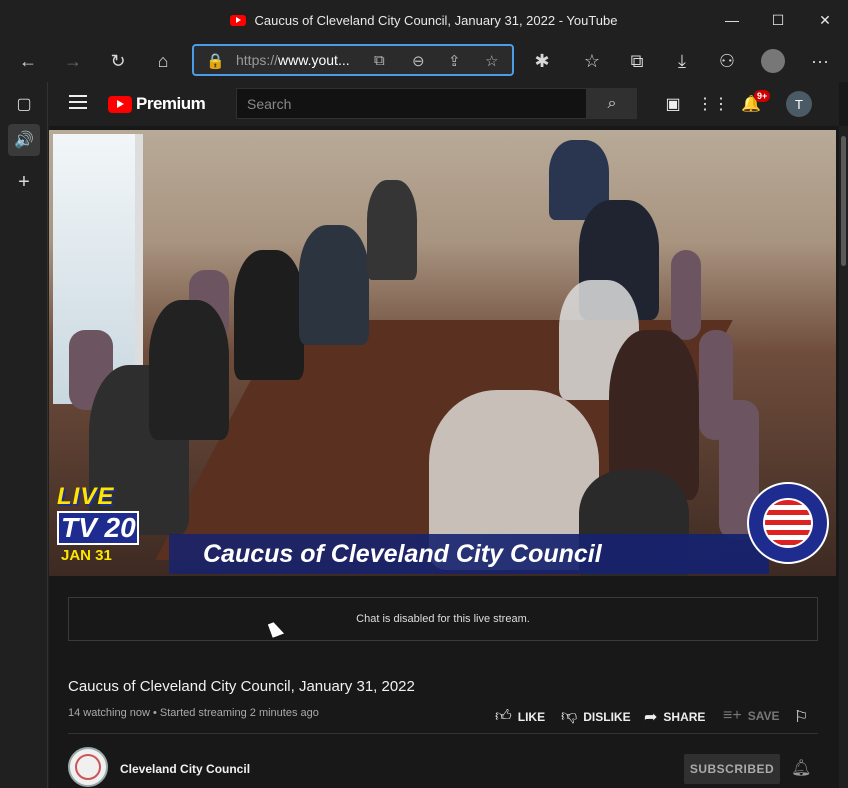 The width and height of the screenshot is (848, 788). Describe the element at coordinates (86, 496) in the screenshot. I see `live-label: LIVE` at that location.